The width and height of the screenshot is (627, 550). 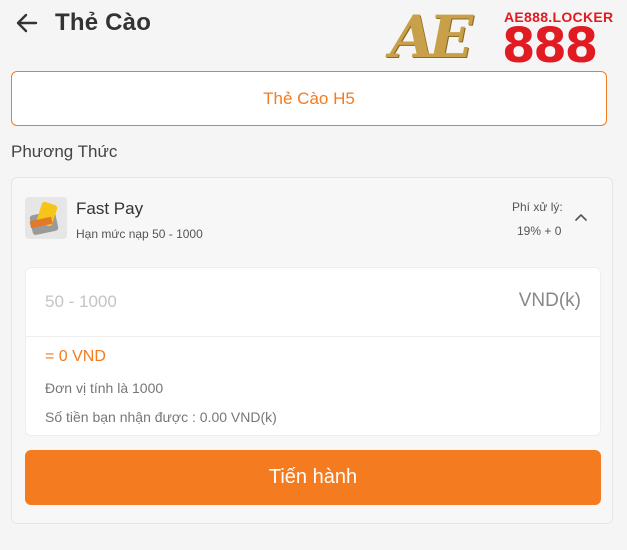 I want to click on arrow-left-icon, so click(x=27, y=23).